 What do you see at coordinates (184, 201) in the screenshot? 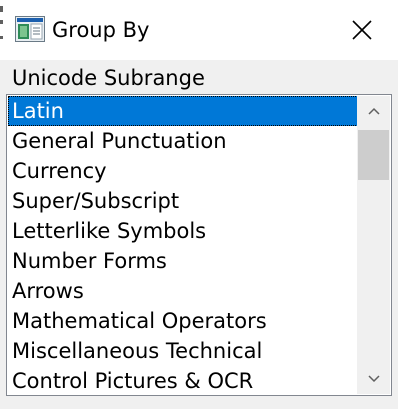
I see `subrange-item: Super/Subscript` at bounding box center [184, 201].